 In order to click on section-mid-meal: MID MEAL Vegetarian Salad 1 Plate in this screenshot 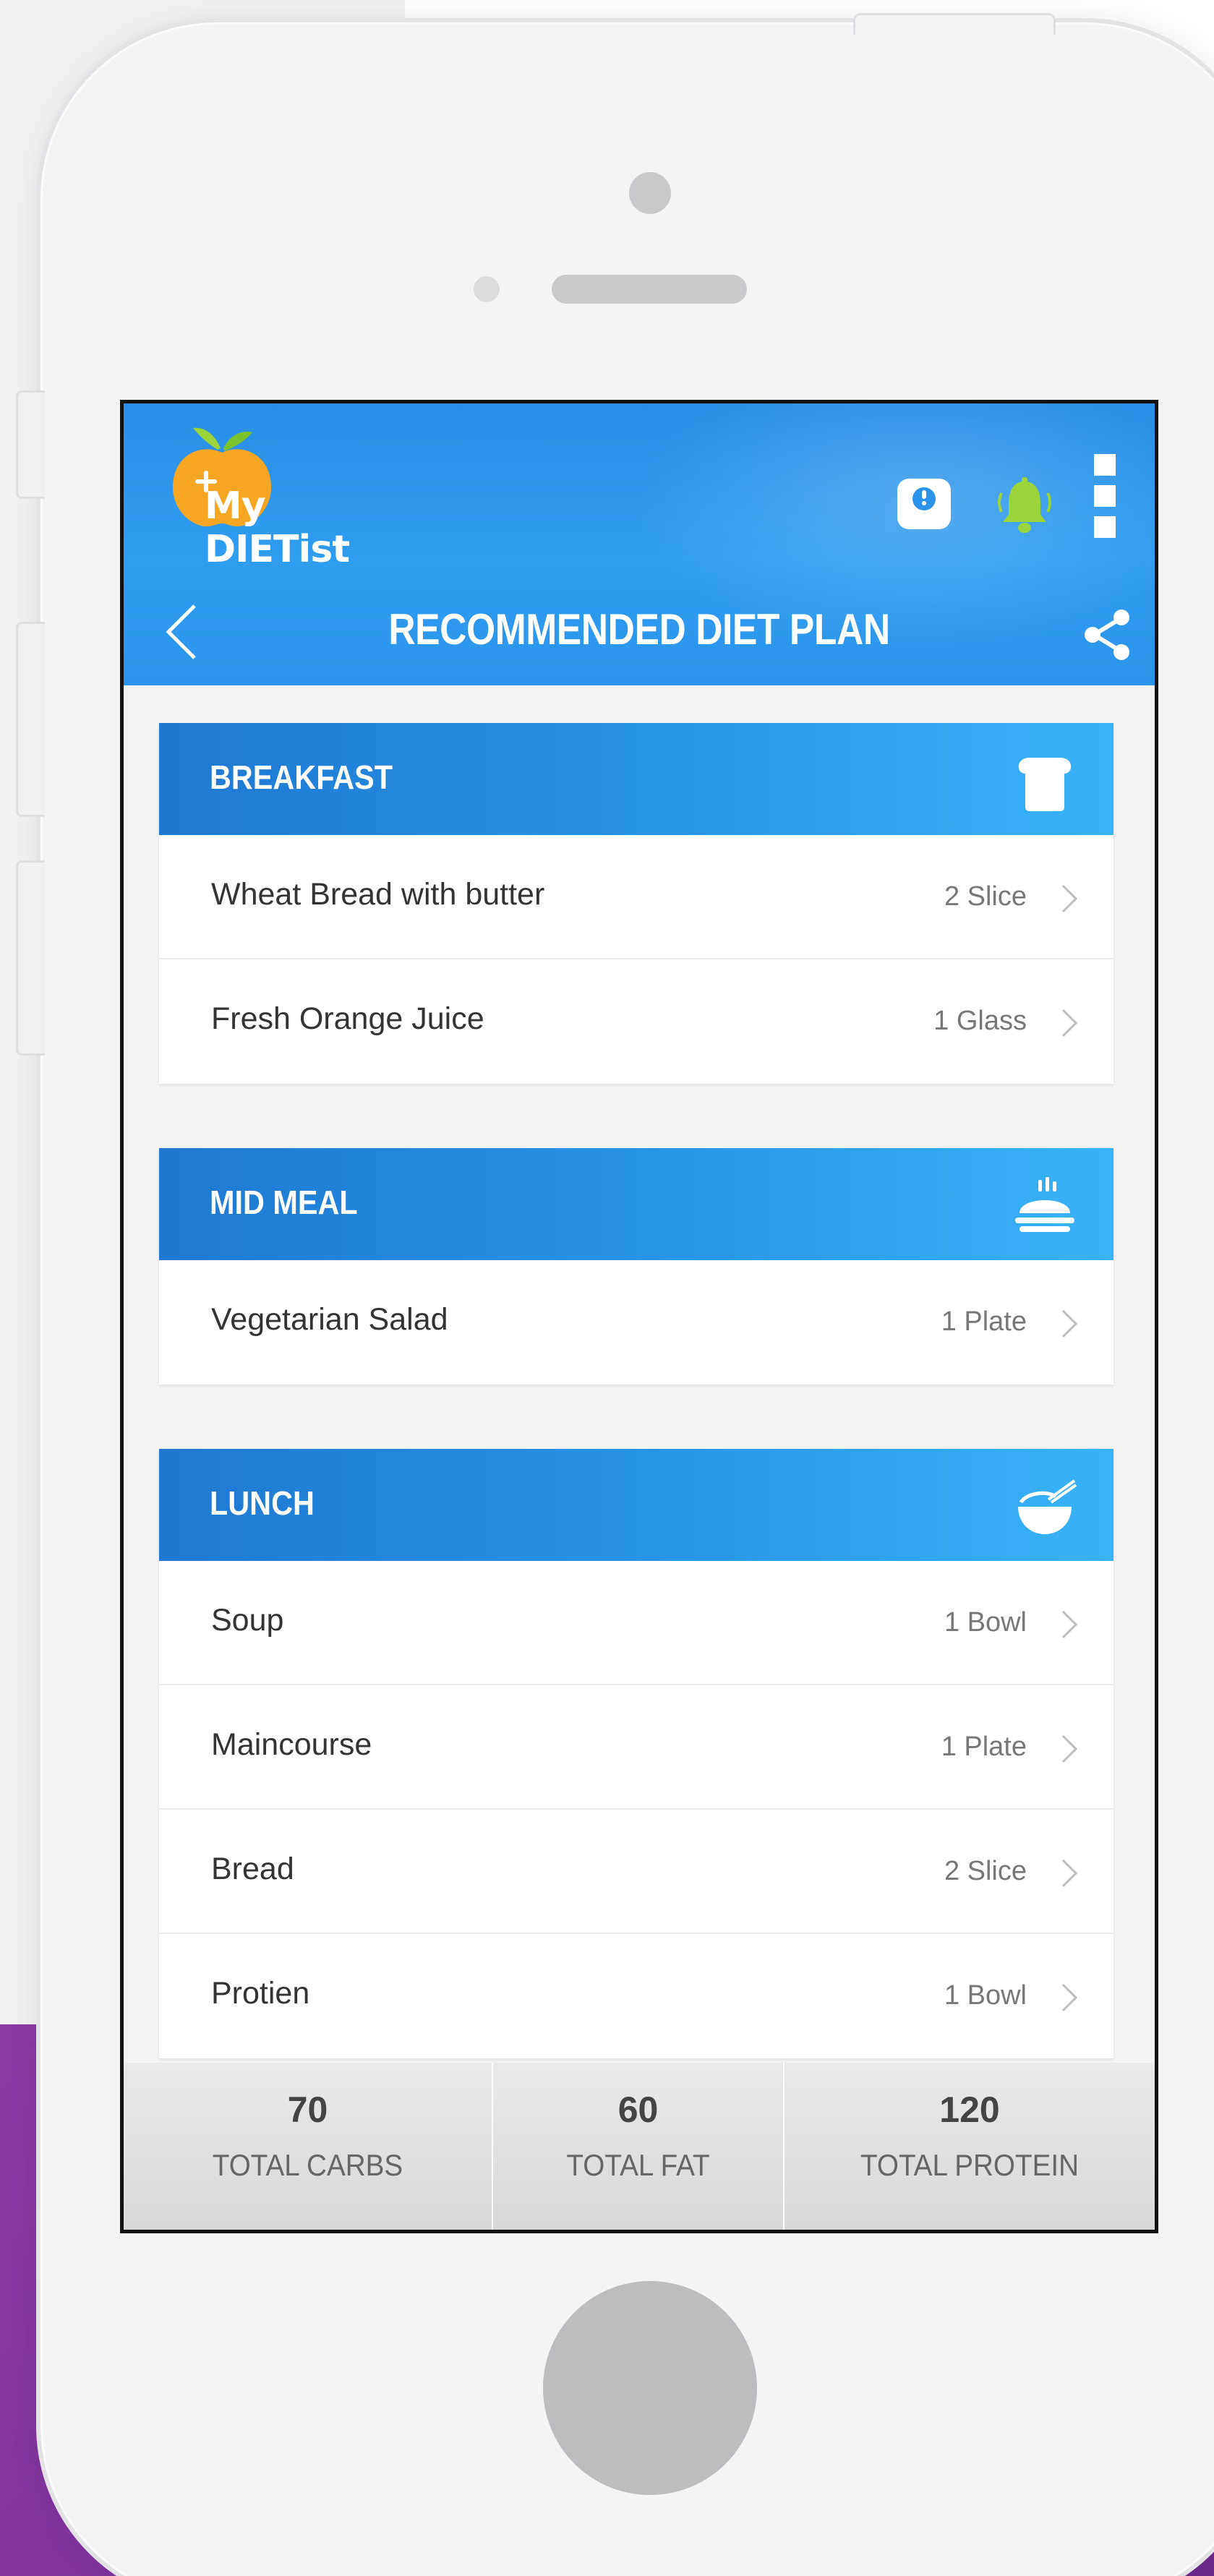, I will do `click(636, 1266)`.